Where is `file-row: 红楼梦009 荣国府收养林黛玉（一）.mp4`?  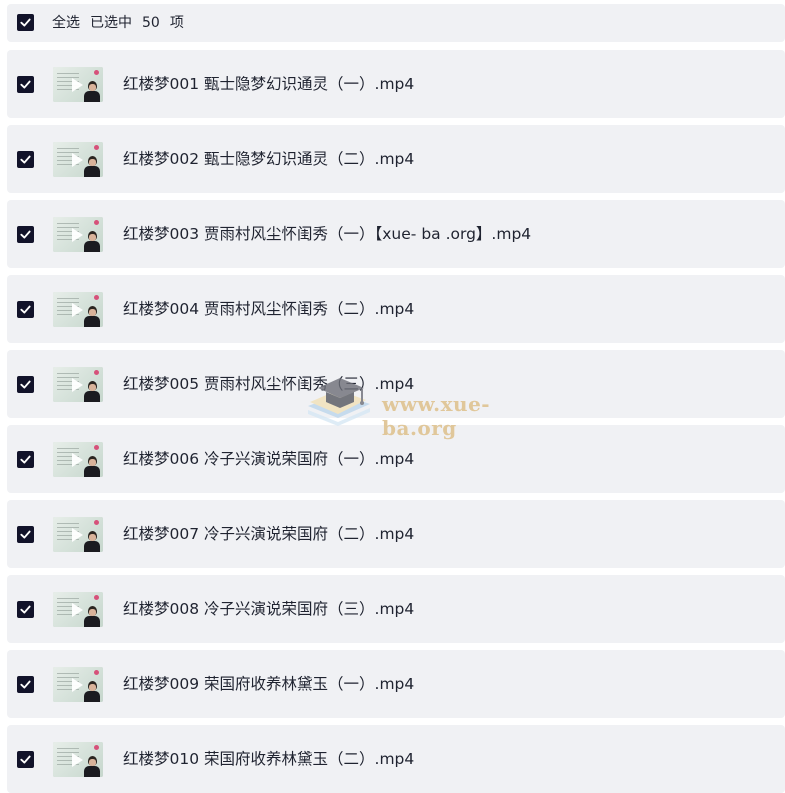
file-row: 红楼梦009 荣国府收养林黛玉（一）.mp4 is located at coordinates (396, 684).